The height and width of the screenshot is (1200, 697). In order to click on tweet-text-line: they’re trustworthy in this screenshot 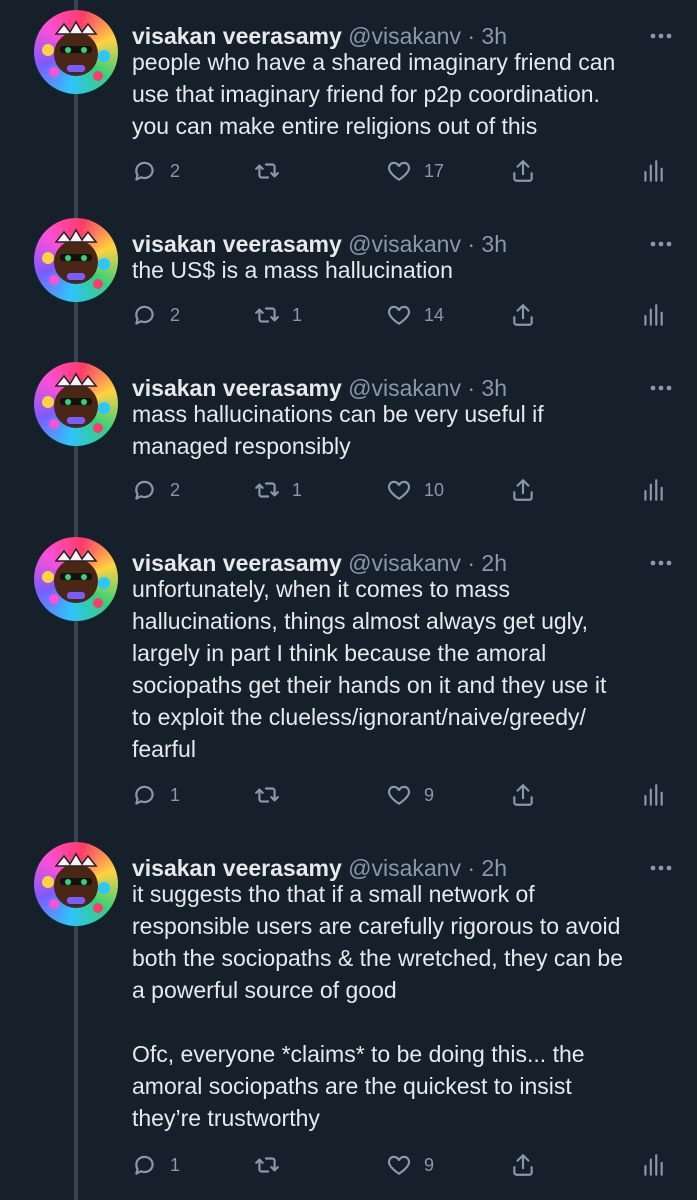, I will do `click(226, 1118)`.